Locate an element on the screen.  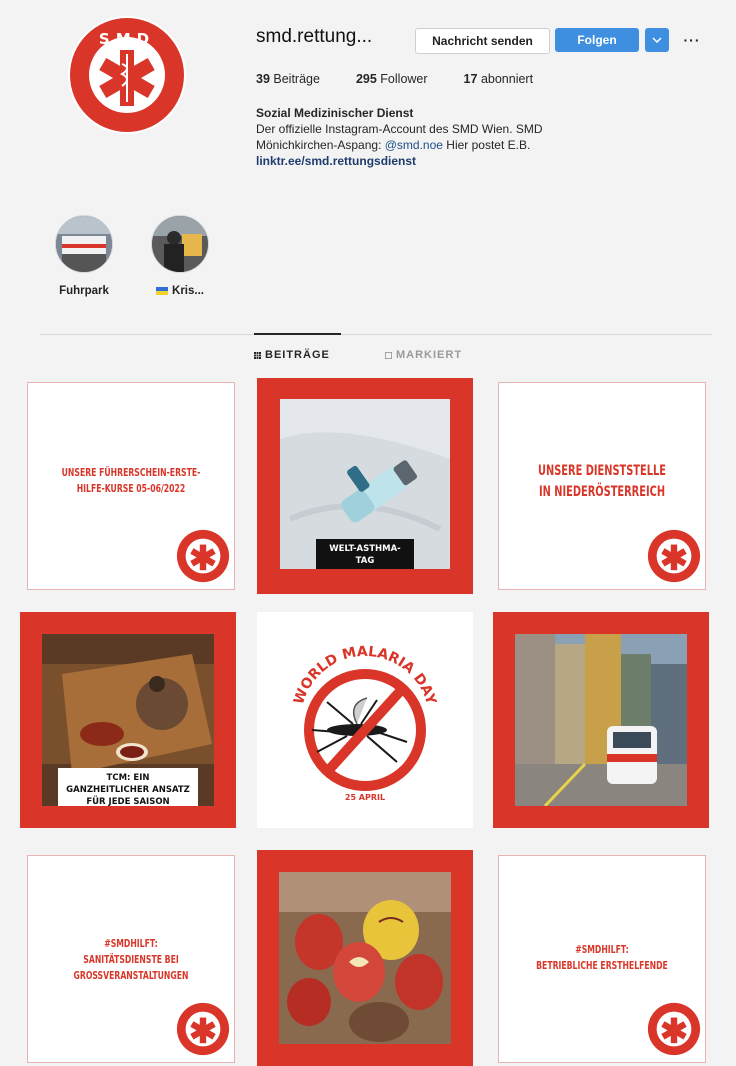
easter-eggs-image-icon is located at coordinates (365, 958).